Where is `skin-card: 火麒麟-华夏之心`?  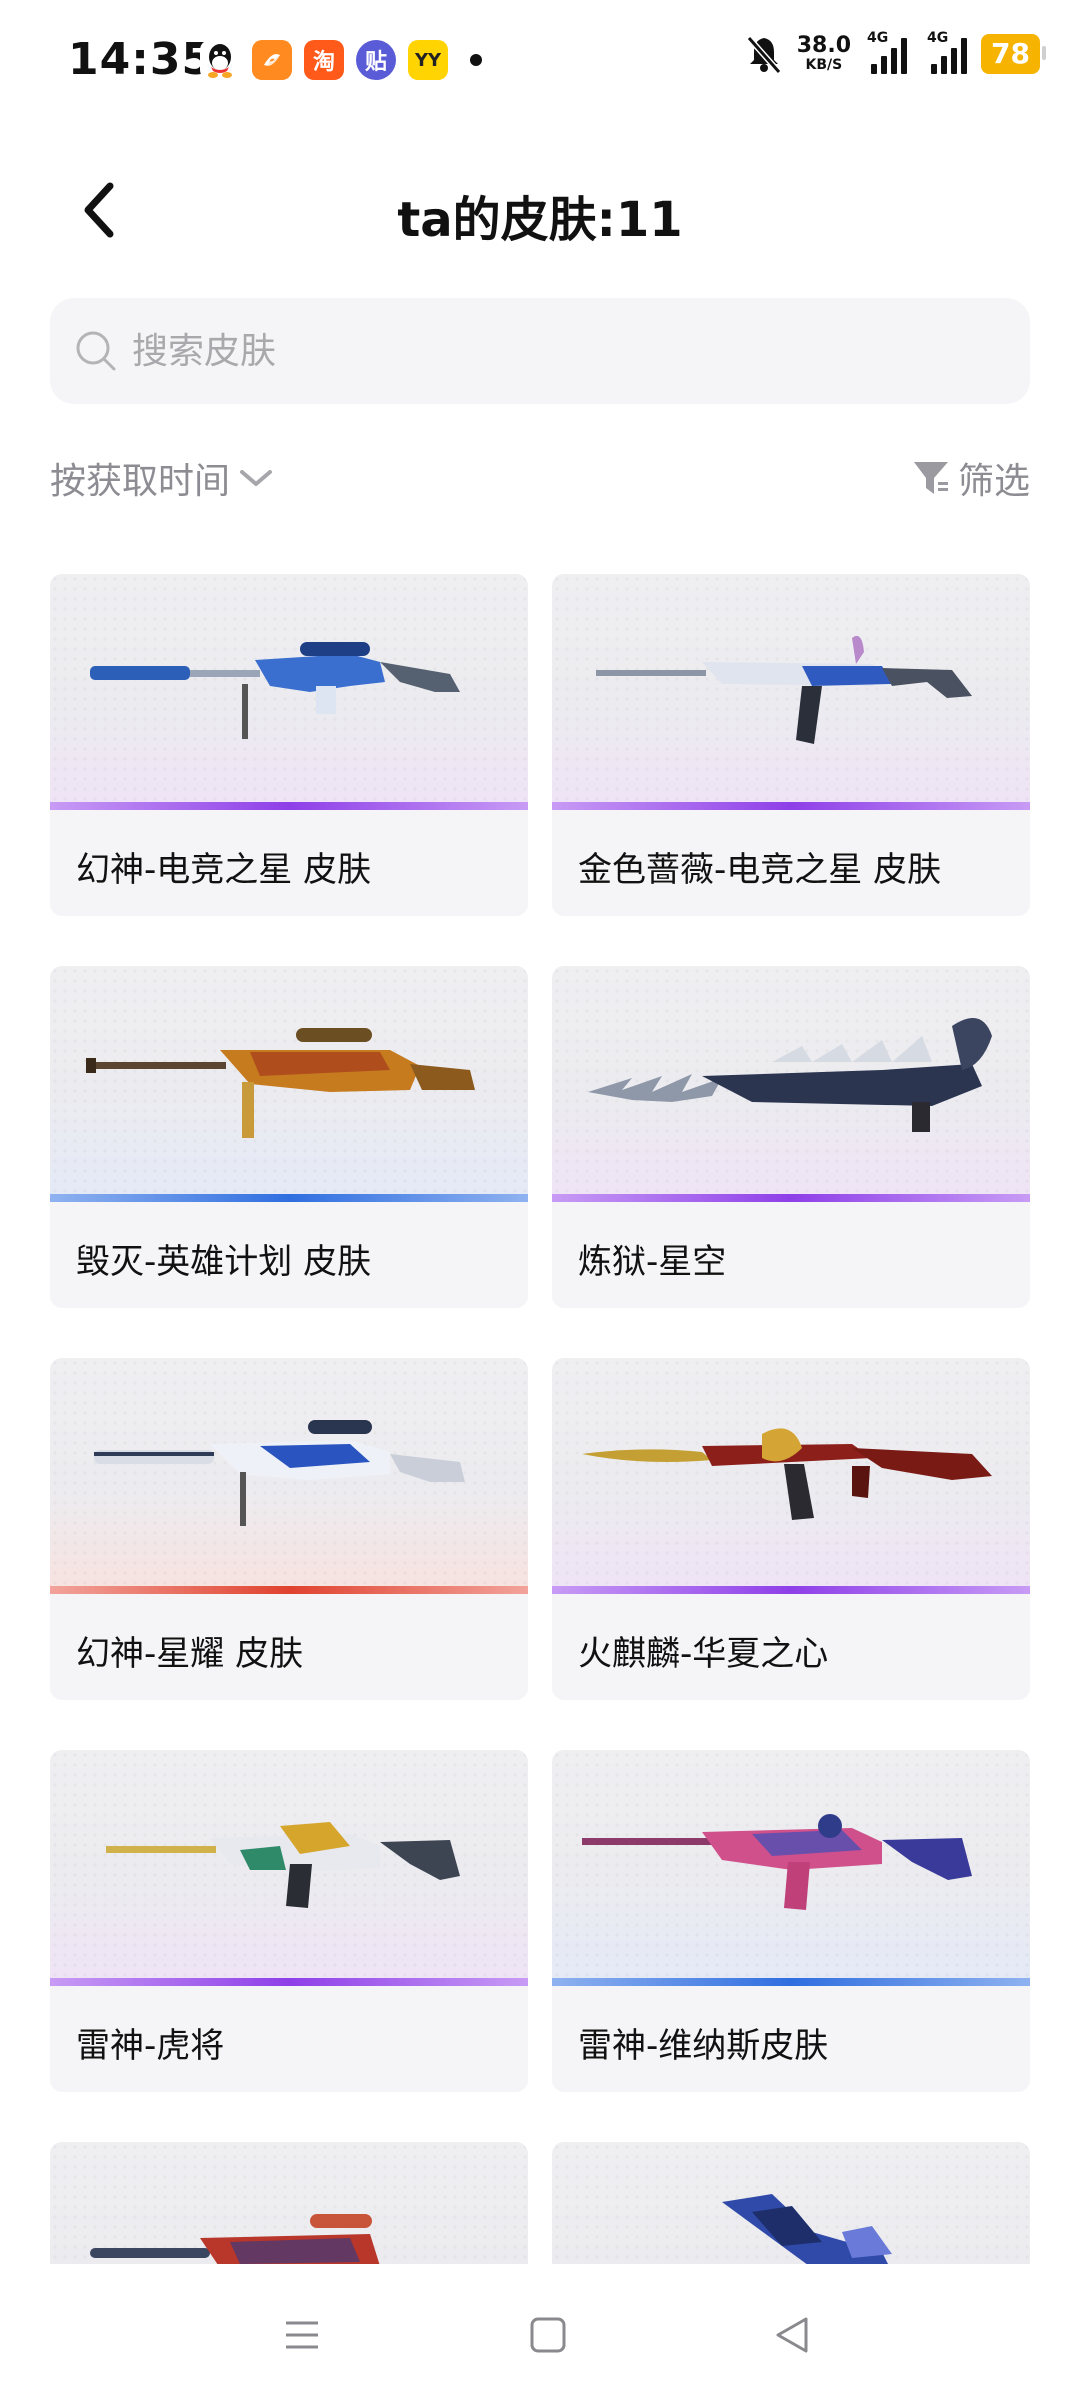
skin-card: 火麒麟-华夏之心 is located at coordinates (791, 1529).